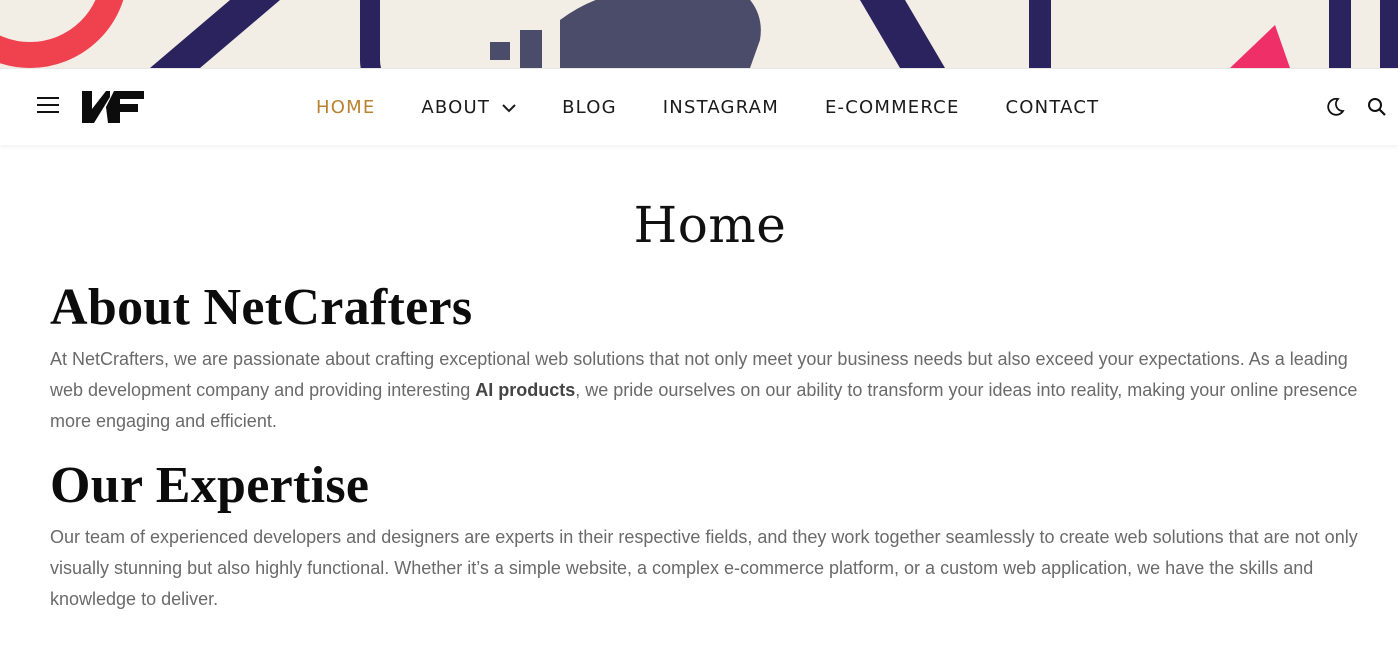  I want to click on nav-instagram: INSTAGRAM, so click(721, 107).